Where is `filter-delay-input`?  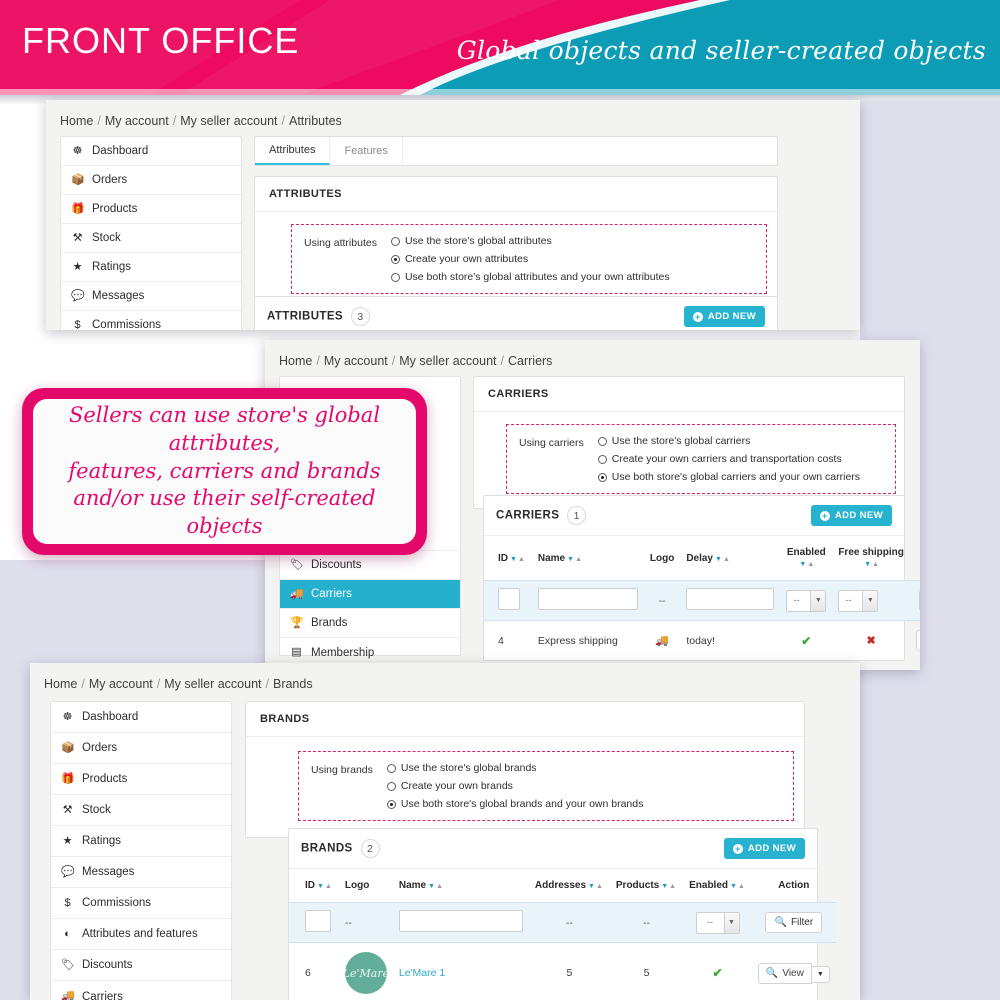 filter-delay-input is located at coordinates (730, 599).